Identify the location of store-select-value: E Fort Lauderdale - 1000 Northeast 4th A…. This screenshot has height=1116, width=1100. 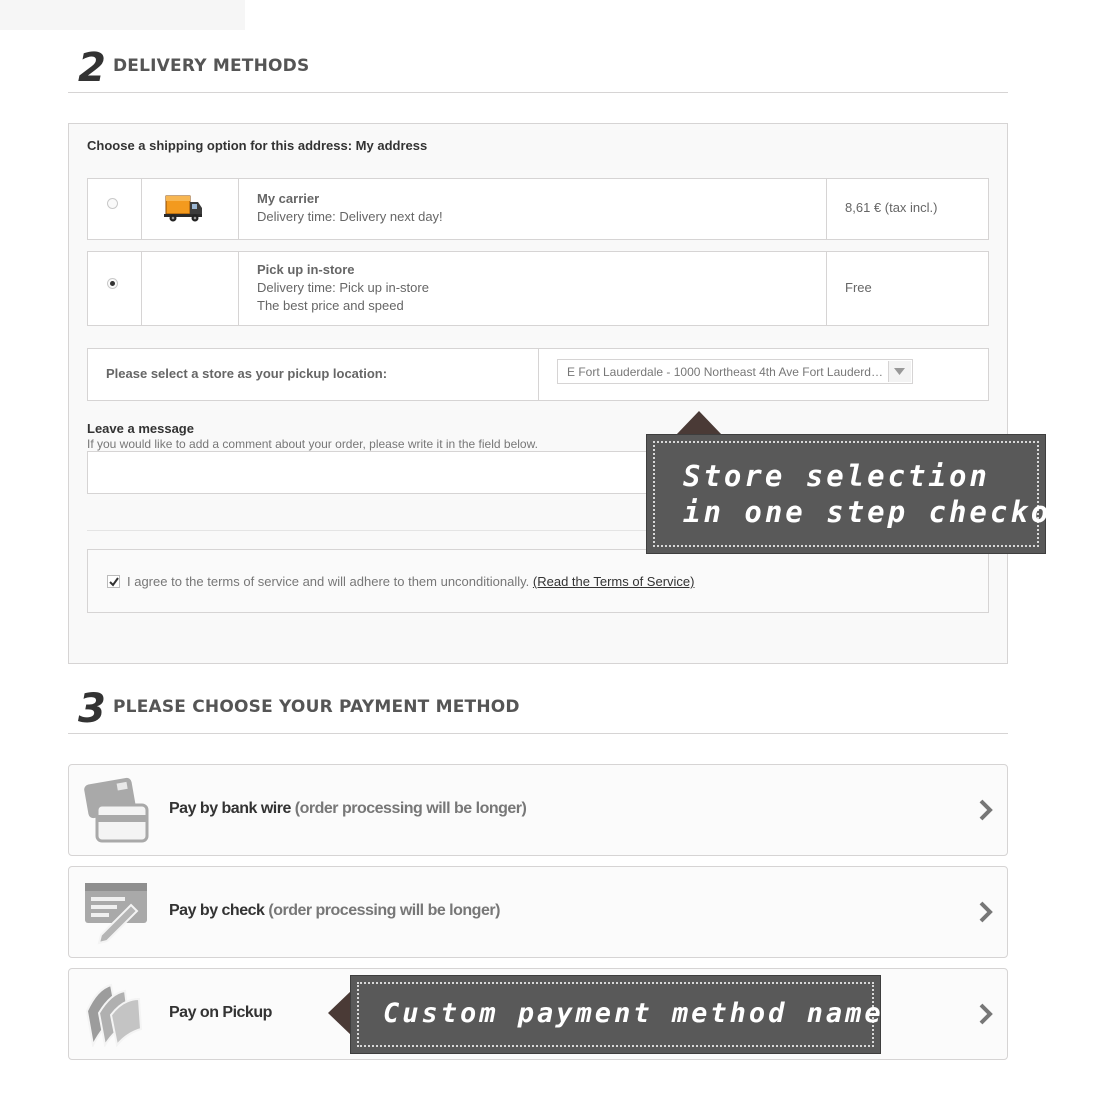
(726, 372).